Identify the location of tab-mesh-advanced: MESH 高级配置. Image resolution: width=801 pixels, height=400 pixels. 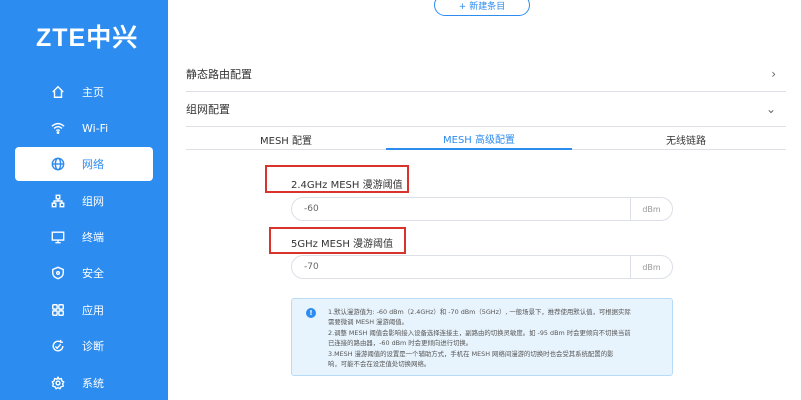
(479, 139).